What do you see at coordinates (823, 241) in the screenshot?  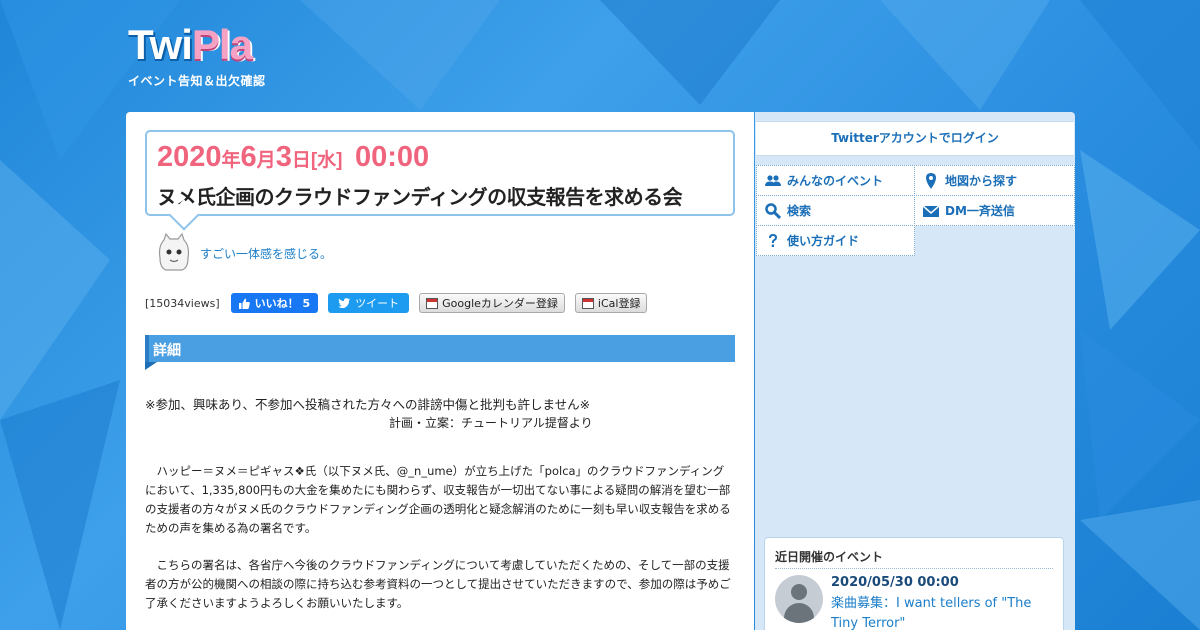 I see `menu-label-guide: 使い方ガイド` at bounding box center [823, 241].